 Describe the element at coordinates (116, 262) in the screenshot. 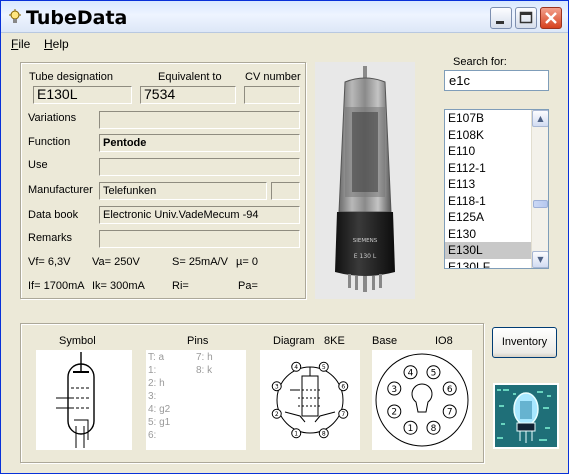

I see `va-value: Va= 250V` at that location.